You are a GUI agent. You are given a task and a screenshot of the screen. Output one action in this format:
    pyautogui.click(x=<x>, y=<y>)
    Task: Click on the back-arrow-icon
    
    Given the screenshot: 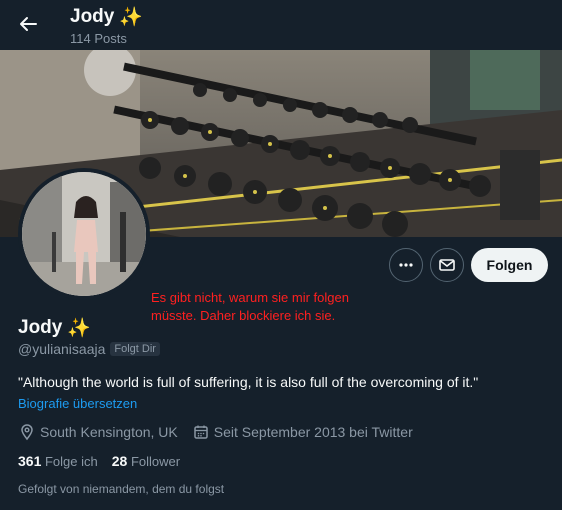 What is the action you would take?
    pyautogui.click(x=28, y=24)
    